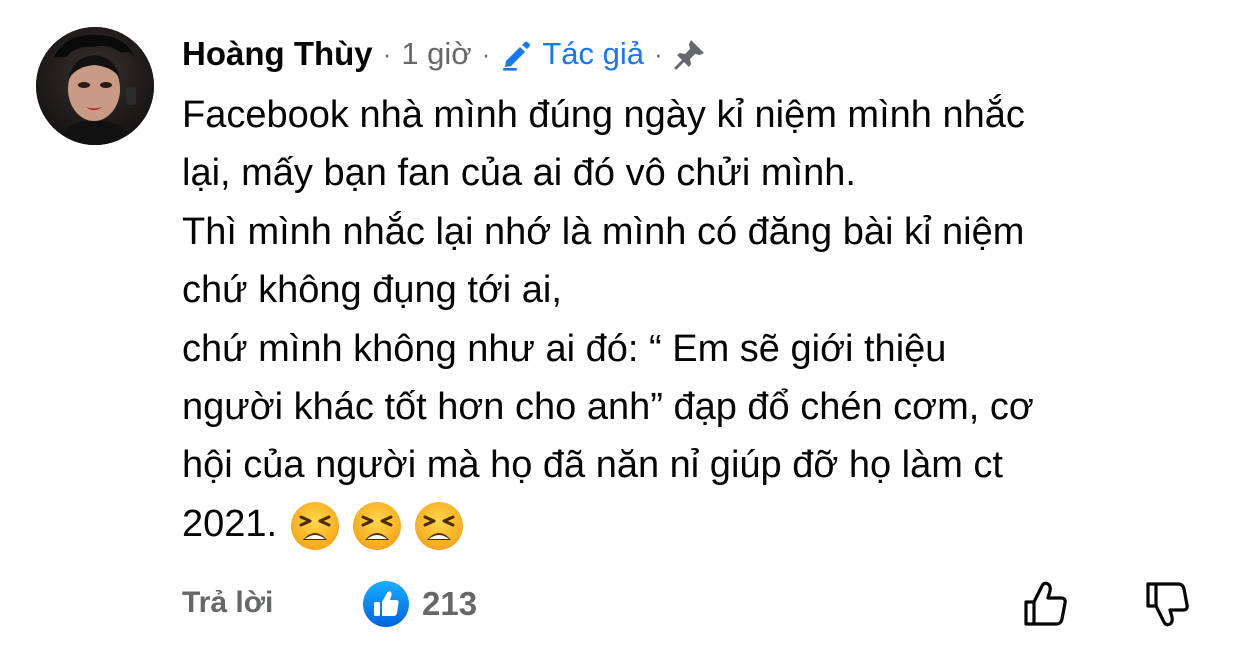 The height and width of the screenshot is (663, 1242). Describe the element at coordinates (436, 54) in the screenshot. I see `timestamp: 1 giờ` at that location.